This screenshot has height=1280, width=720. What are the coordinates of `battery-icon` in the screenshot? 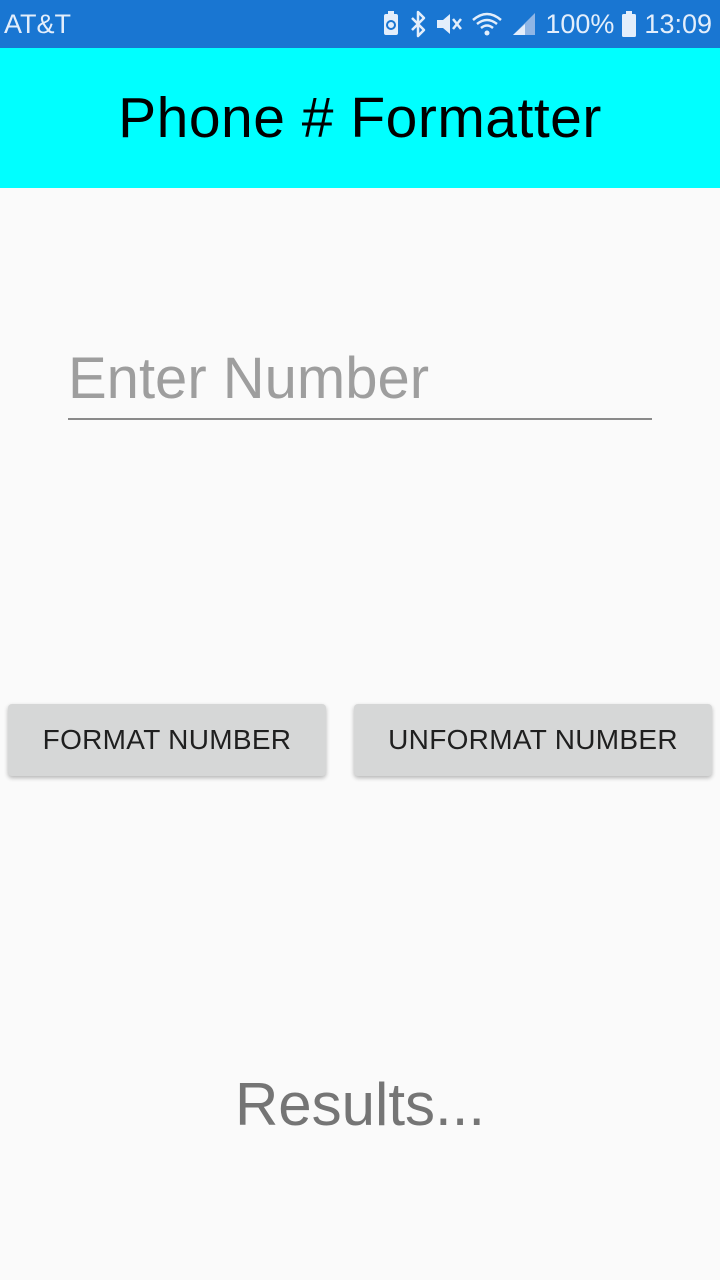 It's located at (629, 24).